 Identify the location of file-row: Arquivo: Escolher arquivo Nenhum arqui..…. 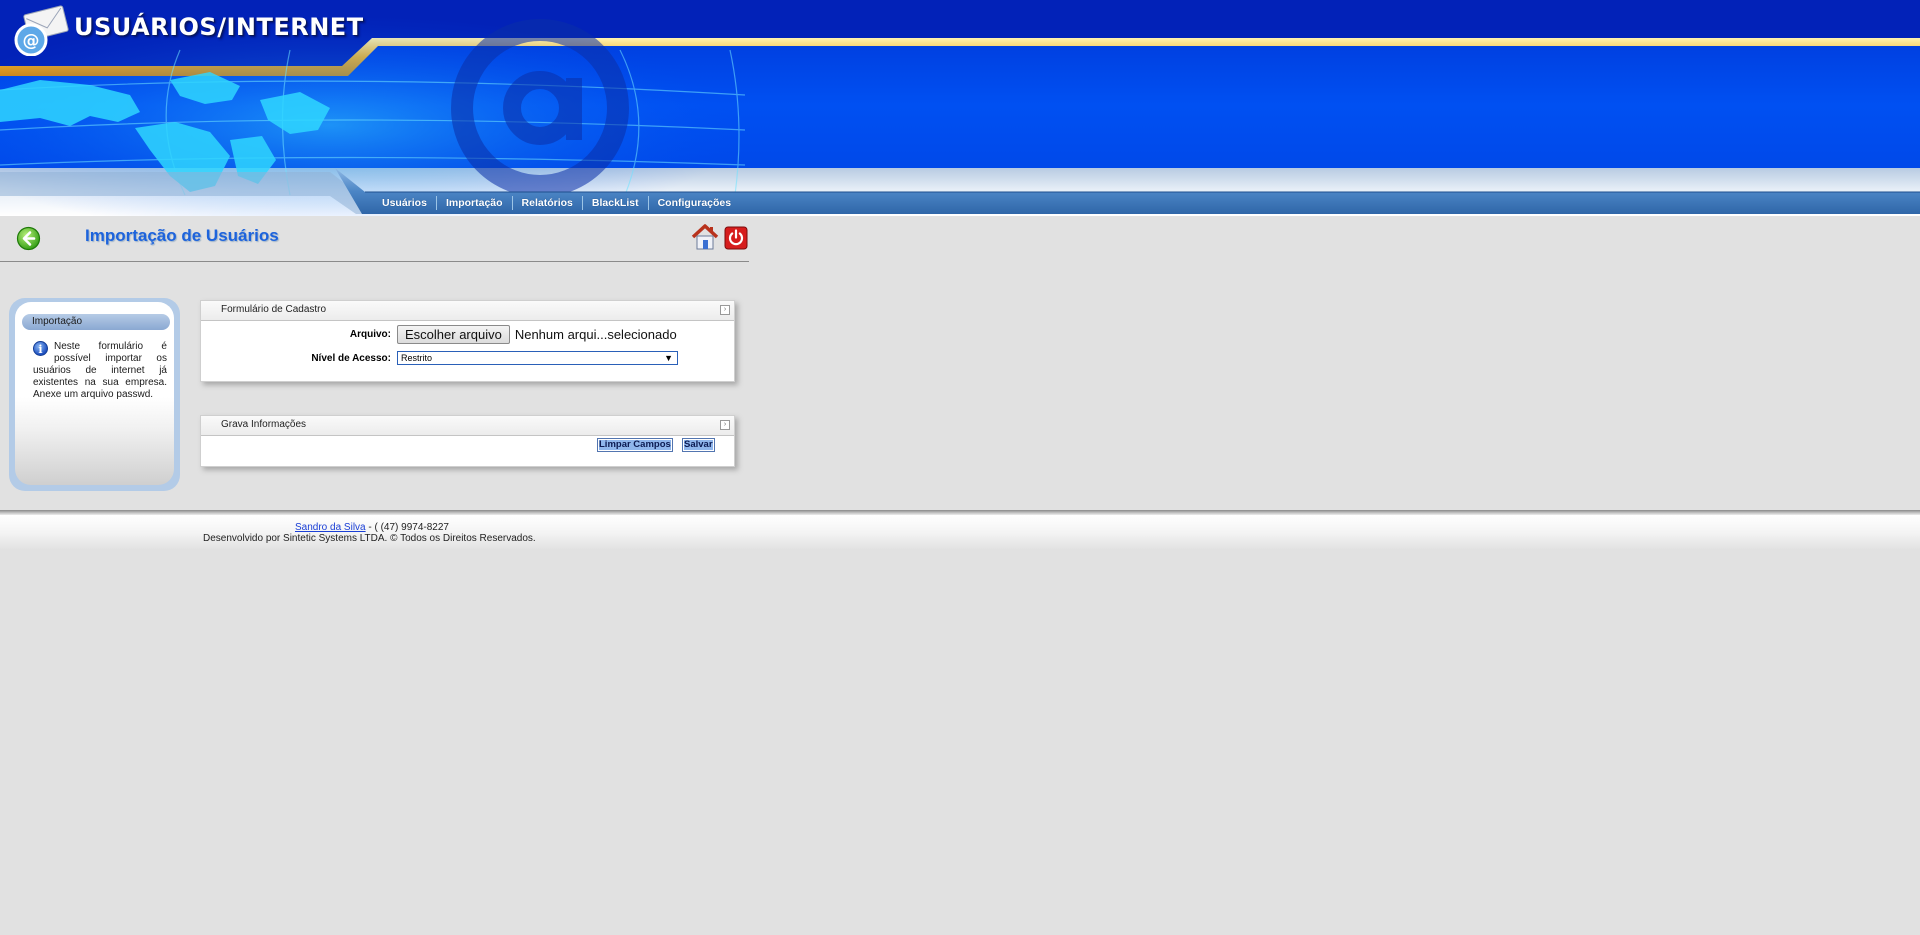
(439, 334).